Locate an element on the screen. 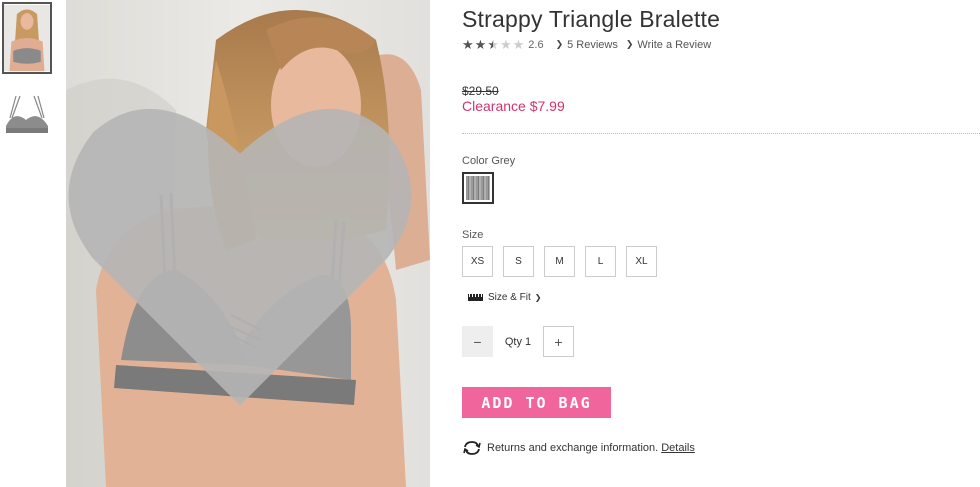  quantity-stepper: − Qty 1 + is located at coordinates (518, 341).